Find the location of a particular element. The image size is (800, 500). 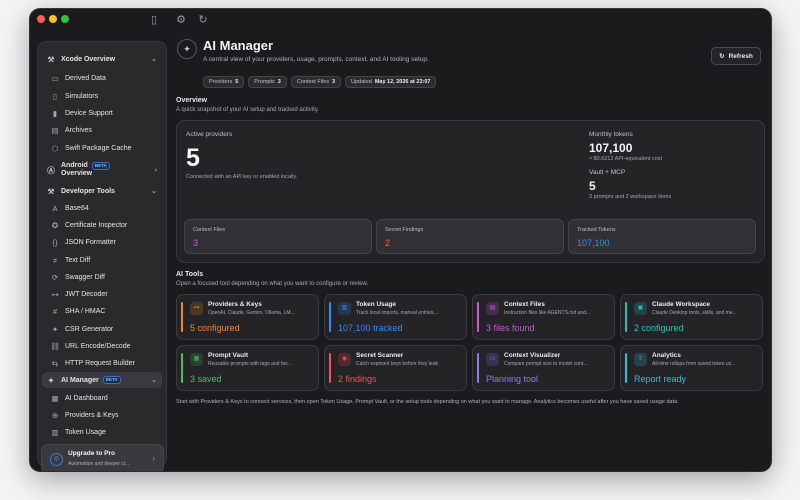

vault-icon: ▦ is located at coordinates (196, 359).